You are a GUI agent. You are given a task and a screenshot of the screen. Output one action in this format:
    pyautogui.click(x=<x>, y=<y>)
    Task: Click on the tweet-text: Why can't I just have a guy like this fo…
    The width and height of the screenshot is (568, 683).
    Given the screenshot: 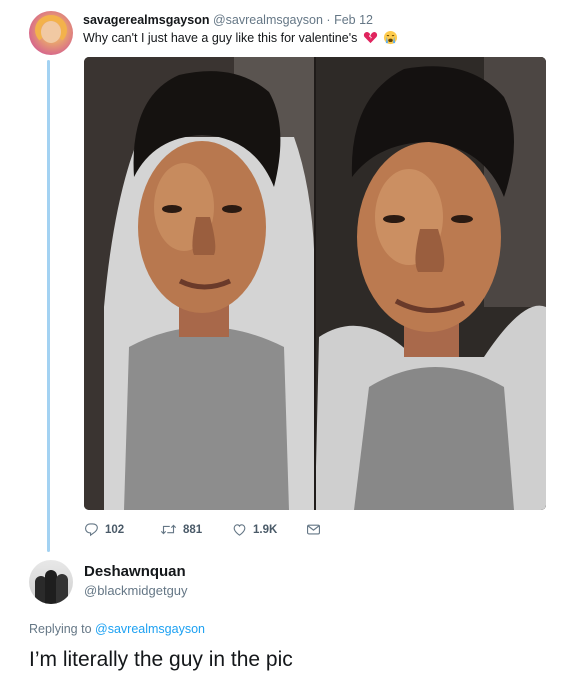 What is the action you would take?
    pyautogui.click(x=240, y=38)
    